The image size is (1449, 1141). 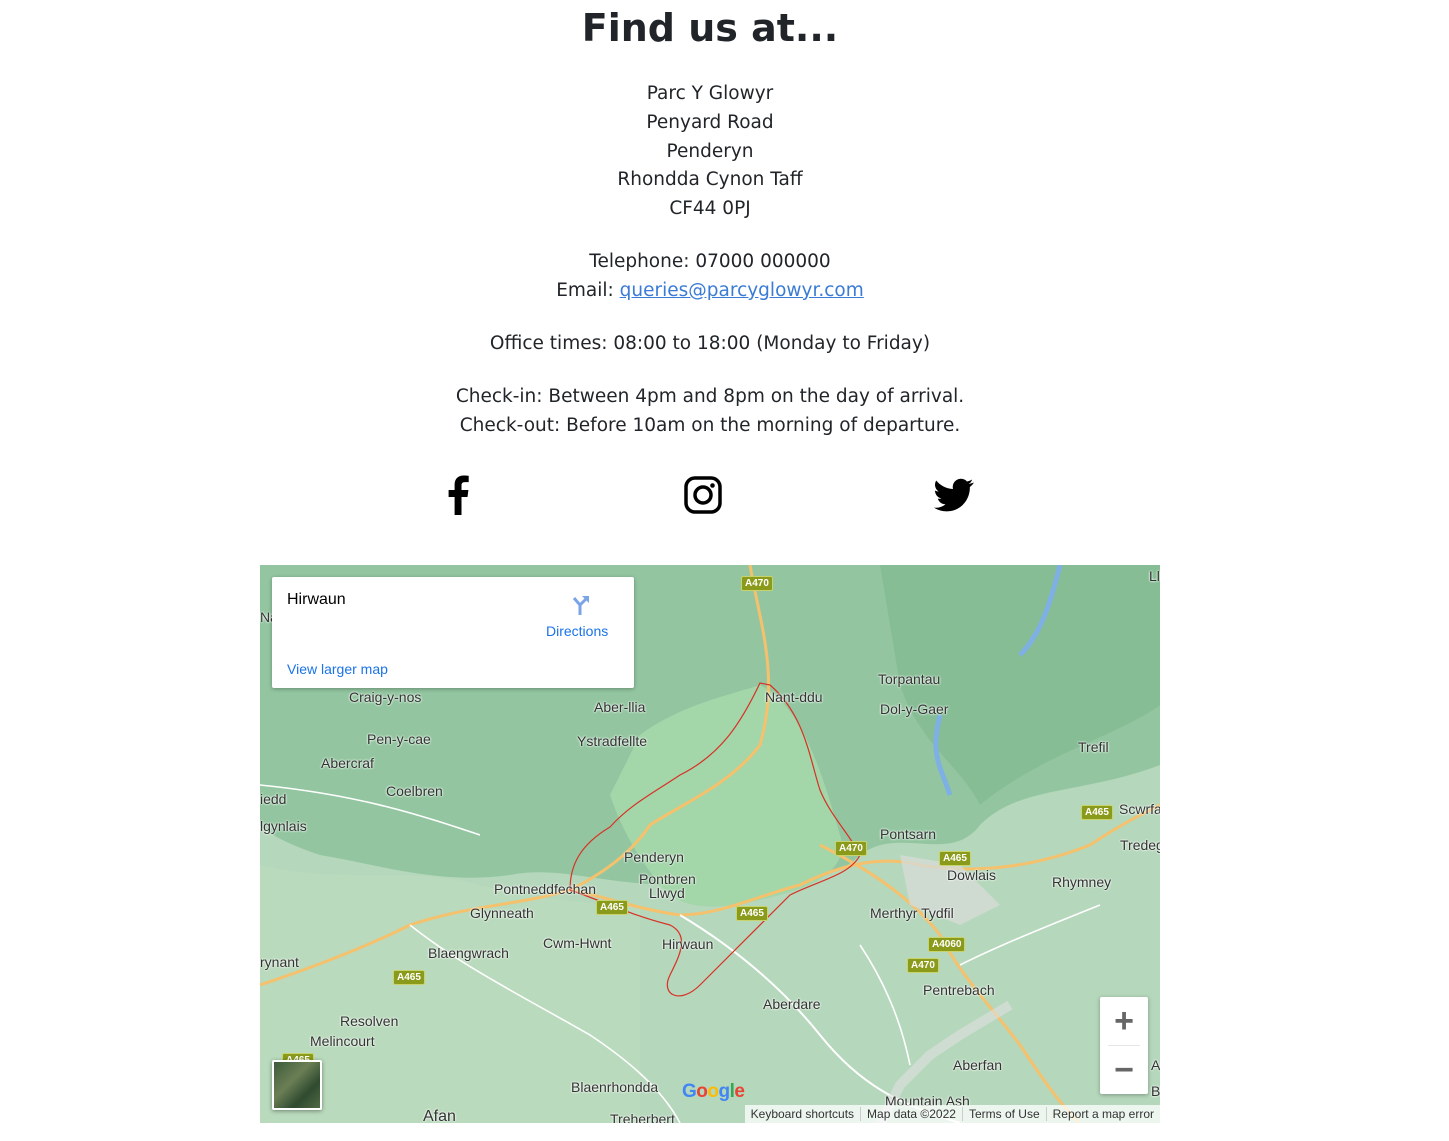 I want to click on map-label: Cwm-Hwnt, so click(x=577, y=943).